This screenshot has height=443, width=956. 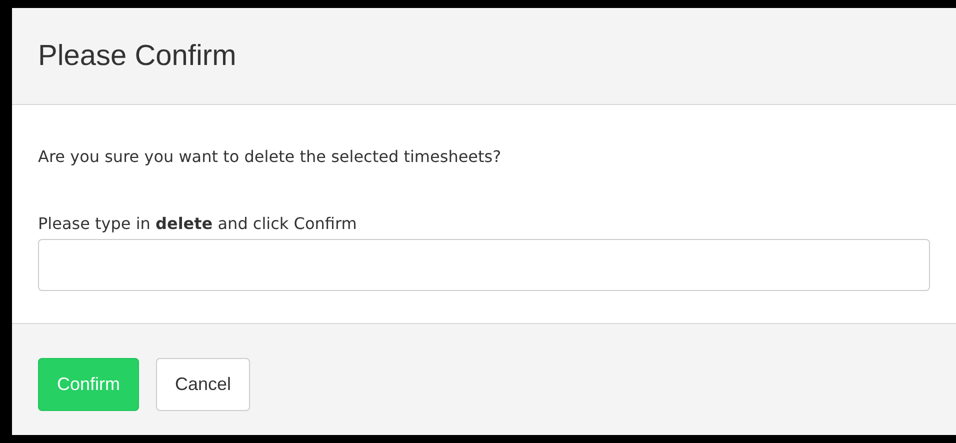 I want to click on input-field, so click(x=484, y=265).